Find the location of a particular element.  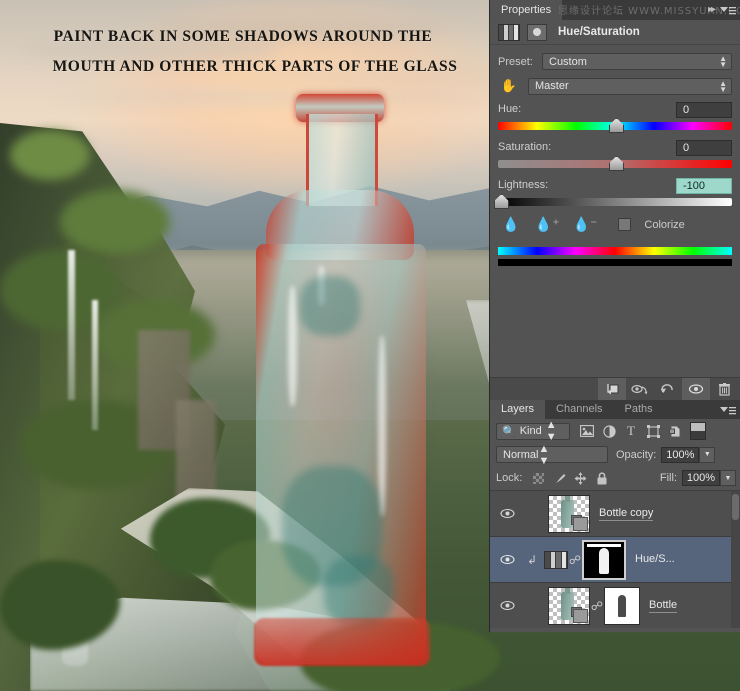

toggle-visibility-icon is located at coordinates (696, 389).